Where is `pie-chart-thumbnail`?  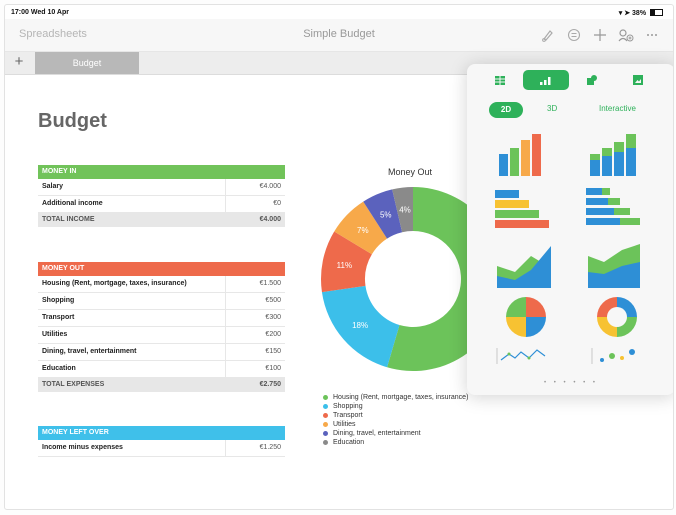
pie-chart-thumbnail is located at coordinates (526, 317).